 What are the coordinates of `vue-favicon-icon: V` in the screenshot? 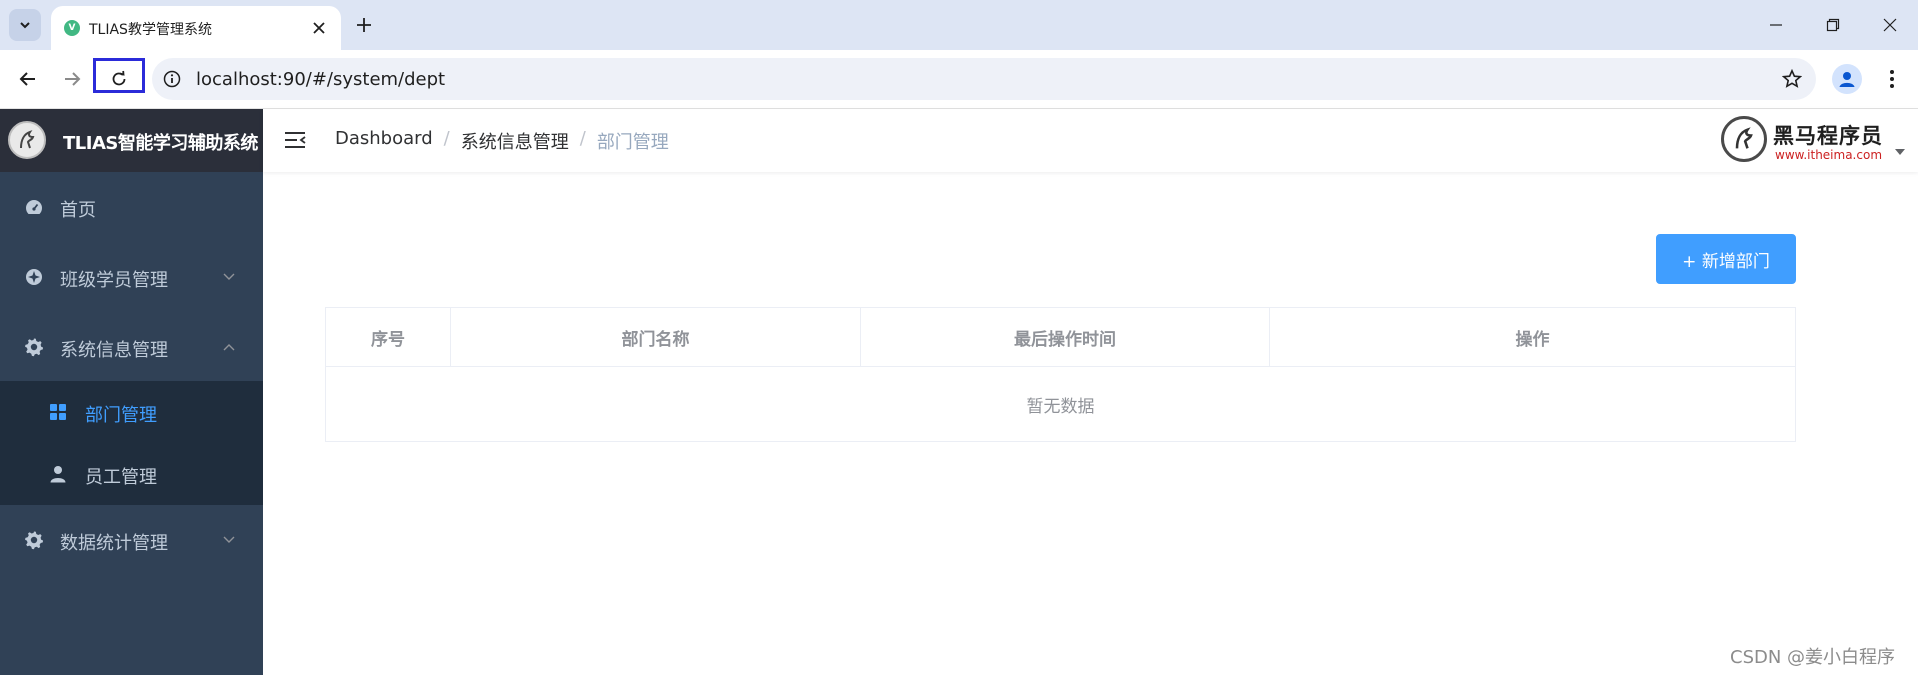 It's located at (72, 28).